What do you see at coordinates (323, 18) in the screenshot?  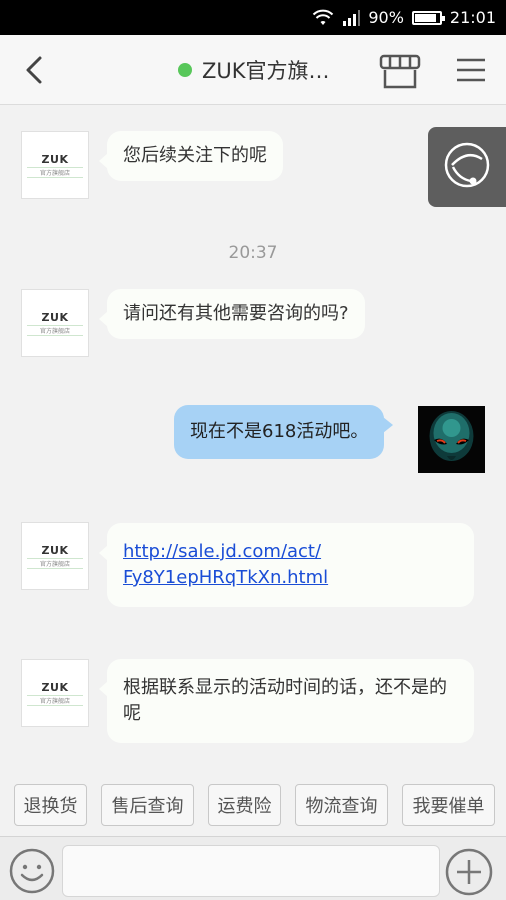 I see `wifi-icon` at bounding box center [323, 18].